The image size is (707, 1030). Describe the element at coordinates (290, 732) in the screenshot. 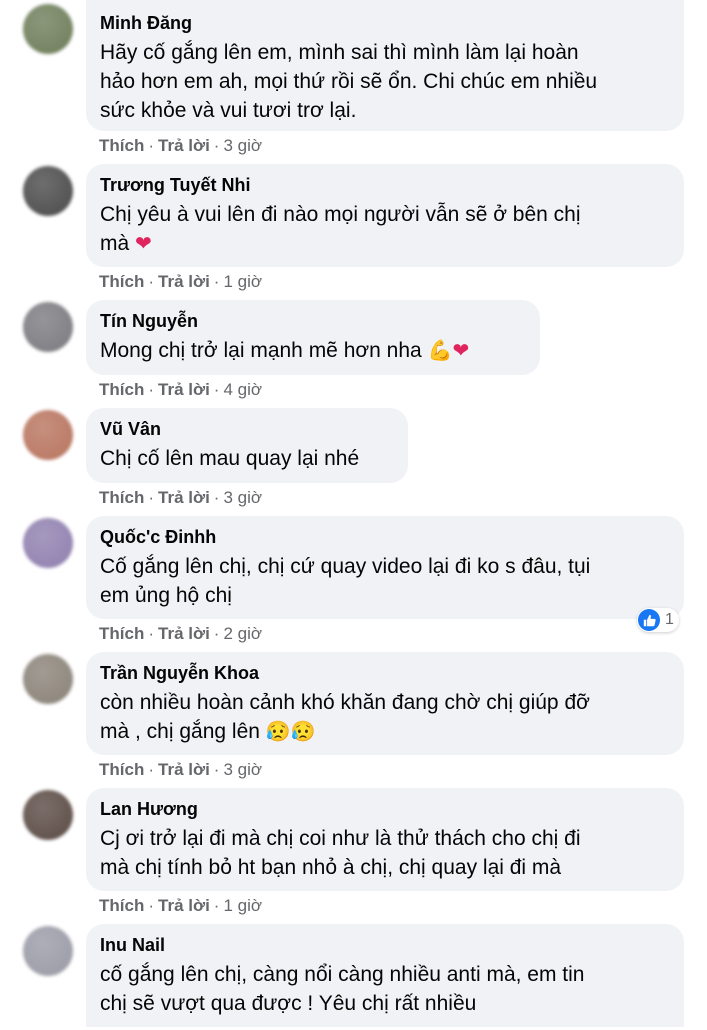

I see `sad-face-emoji-icon: 😥😥` at that location.